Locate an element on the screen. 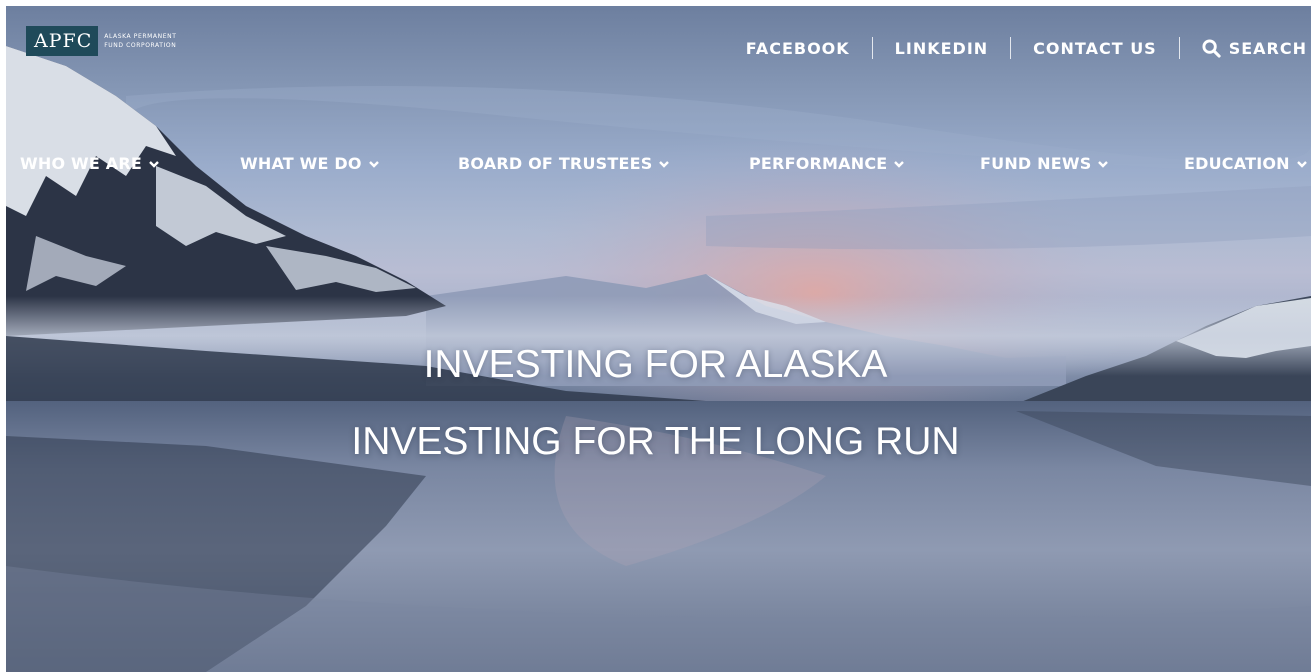 Image resolution: width=1311 pixels, height=672 pixels. facebook-link: FACEBOOK is located at coordinates (798, 48).